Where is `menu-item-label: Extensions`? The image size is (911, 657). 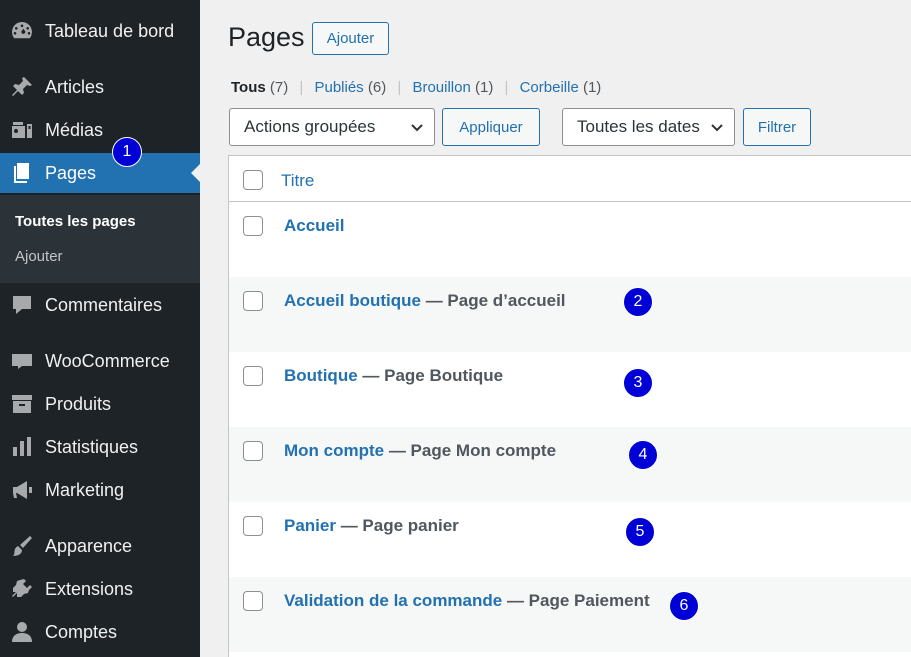
menu-item-label: Extensions is located at coordinates (89, 588).